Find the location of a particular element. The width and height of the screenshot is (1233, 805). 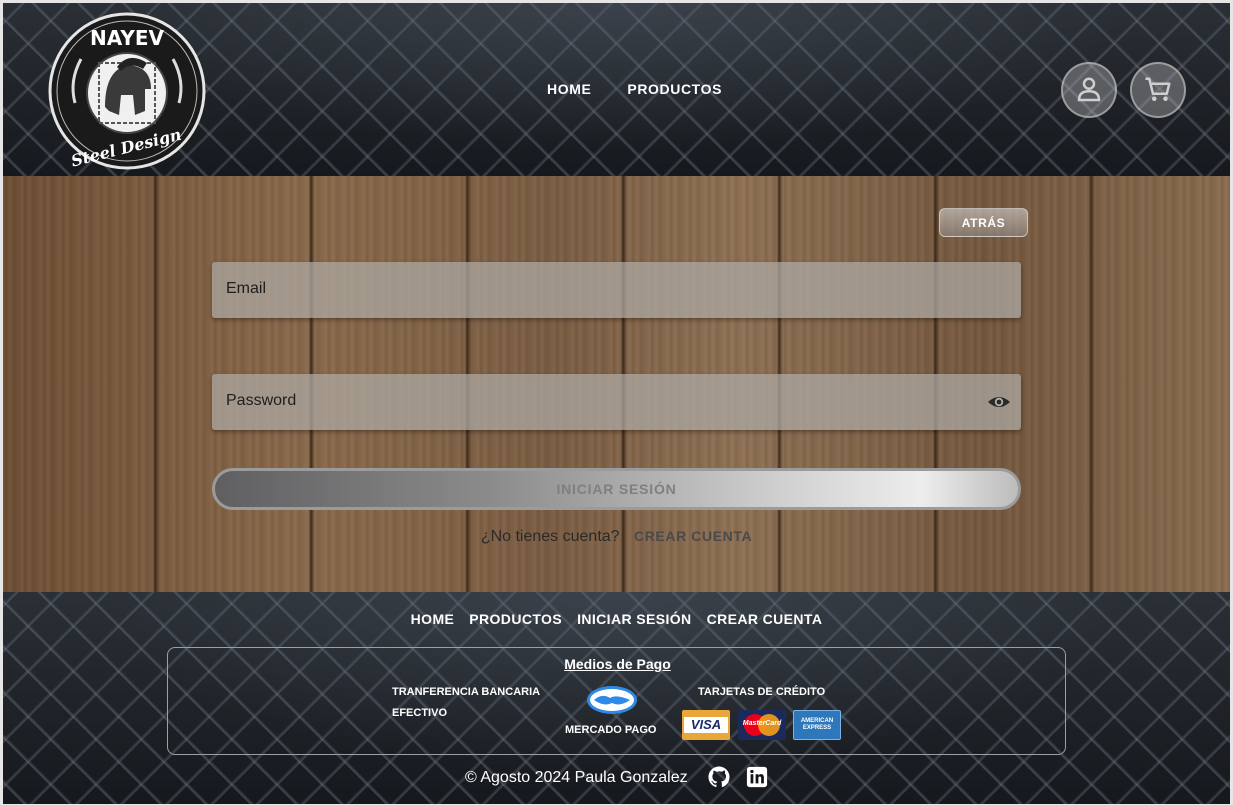

amex-card: AMERICAN EXPRESS is located at coordinates (817, 725).